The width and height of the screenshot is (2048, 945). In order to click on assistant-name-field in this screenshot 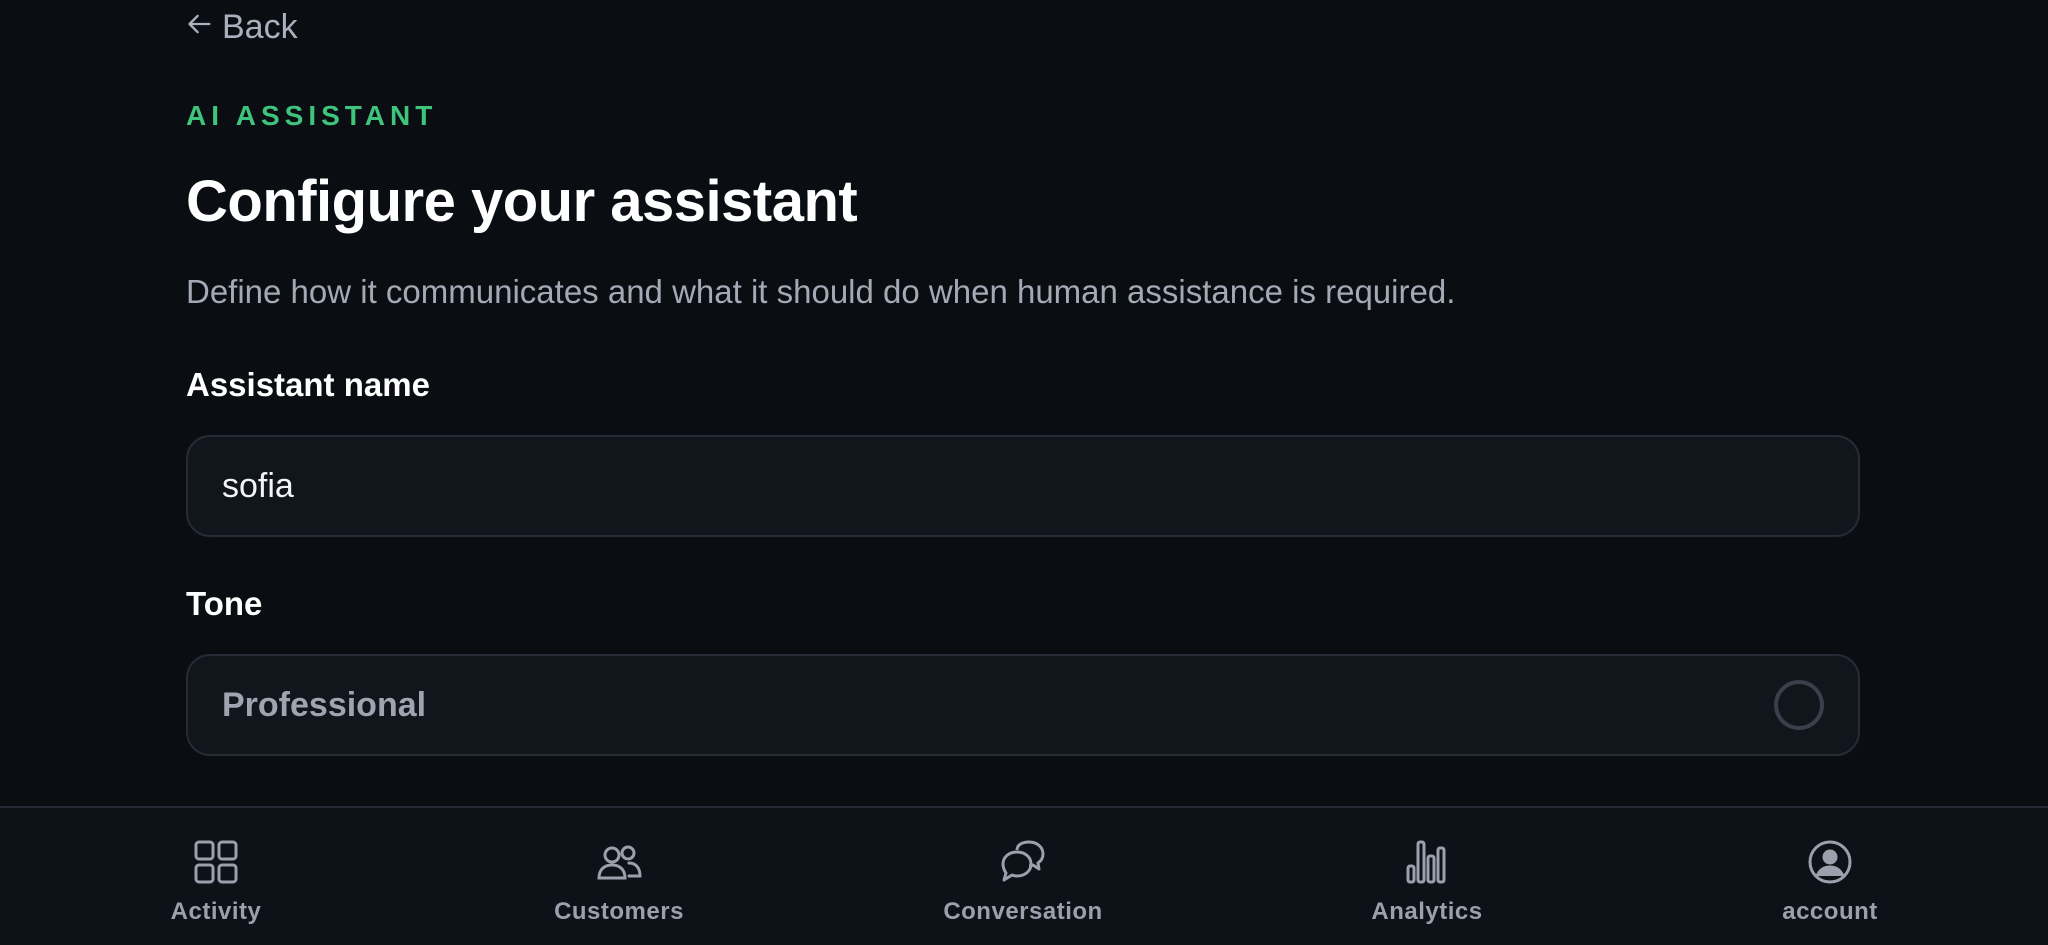, I will do `click(1023, 486)`.